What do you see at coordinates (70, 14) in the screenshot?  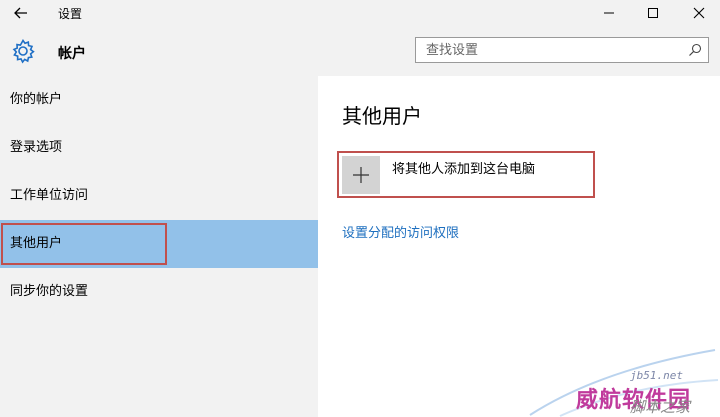 I see `window-title: 设置` at bounding box center [70, 14].